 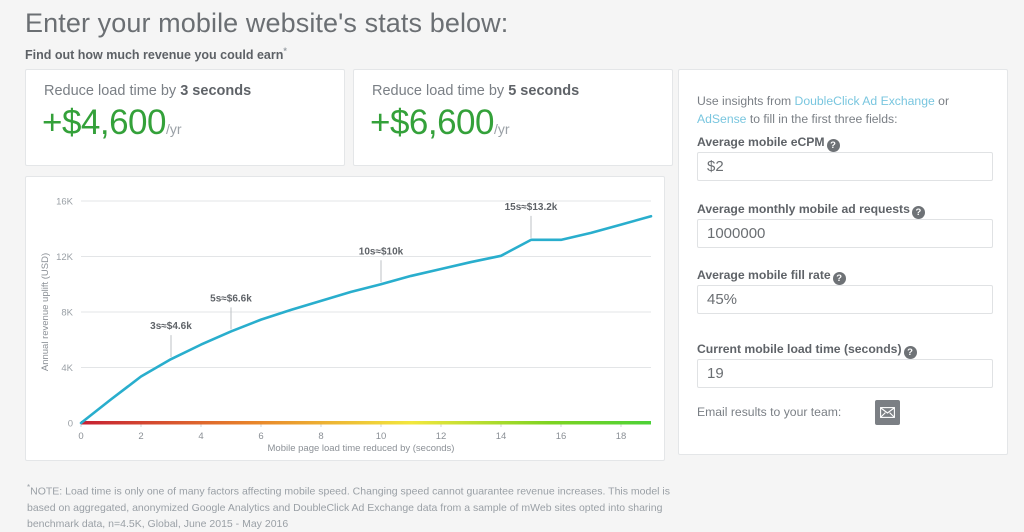 I want to click on chart-x-tick-label: 12, so click(x=441, y=436).